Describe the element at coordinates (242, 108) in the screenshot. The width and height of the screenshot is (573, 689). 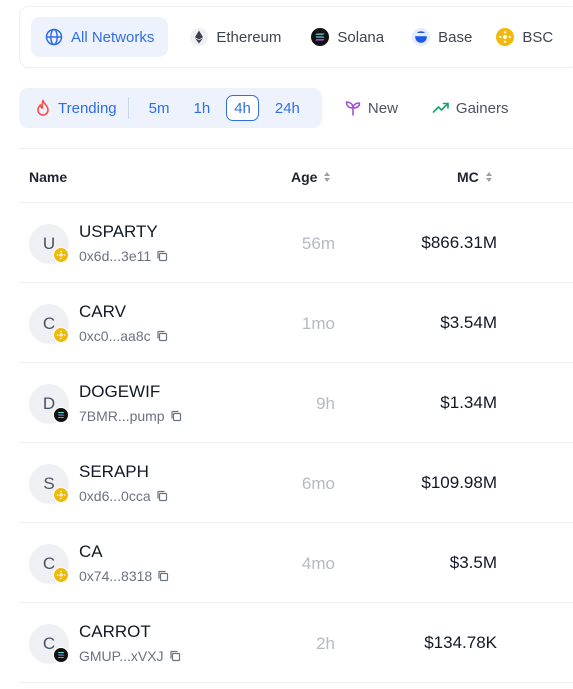
I see `timeframe-4h: 4h` at that location.